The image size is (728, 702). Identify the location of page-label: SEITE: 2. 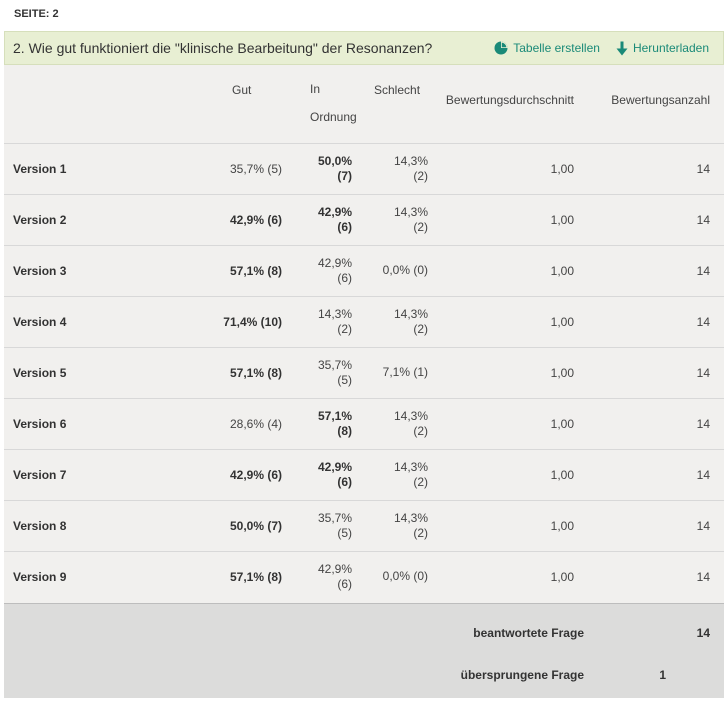
(36, 14).